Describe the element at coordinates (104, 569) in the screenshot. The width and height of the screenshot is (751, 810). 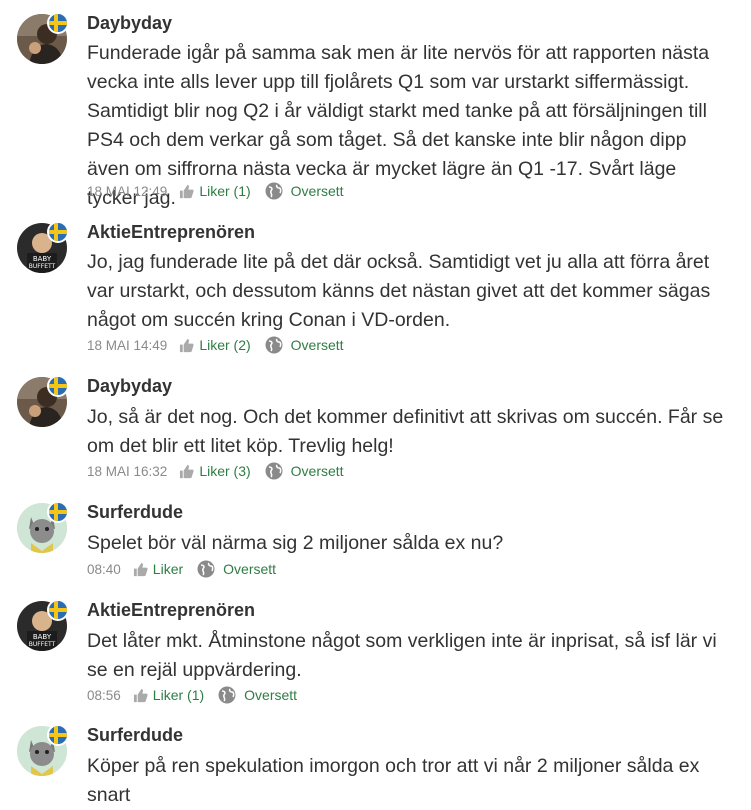
I see `timestamp: 08:40` at that location.